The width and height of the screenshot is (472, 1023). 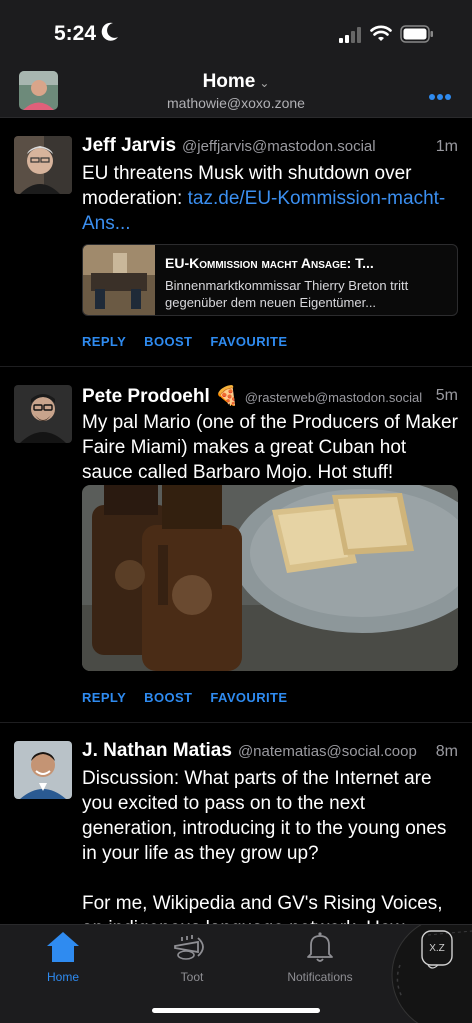 I want to click on tab-toot: Toot, so click(x=192, y=956).